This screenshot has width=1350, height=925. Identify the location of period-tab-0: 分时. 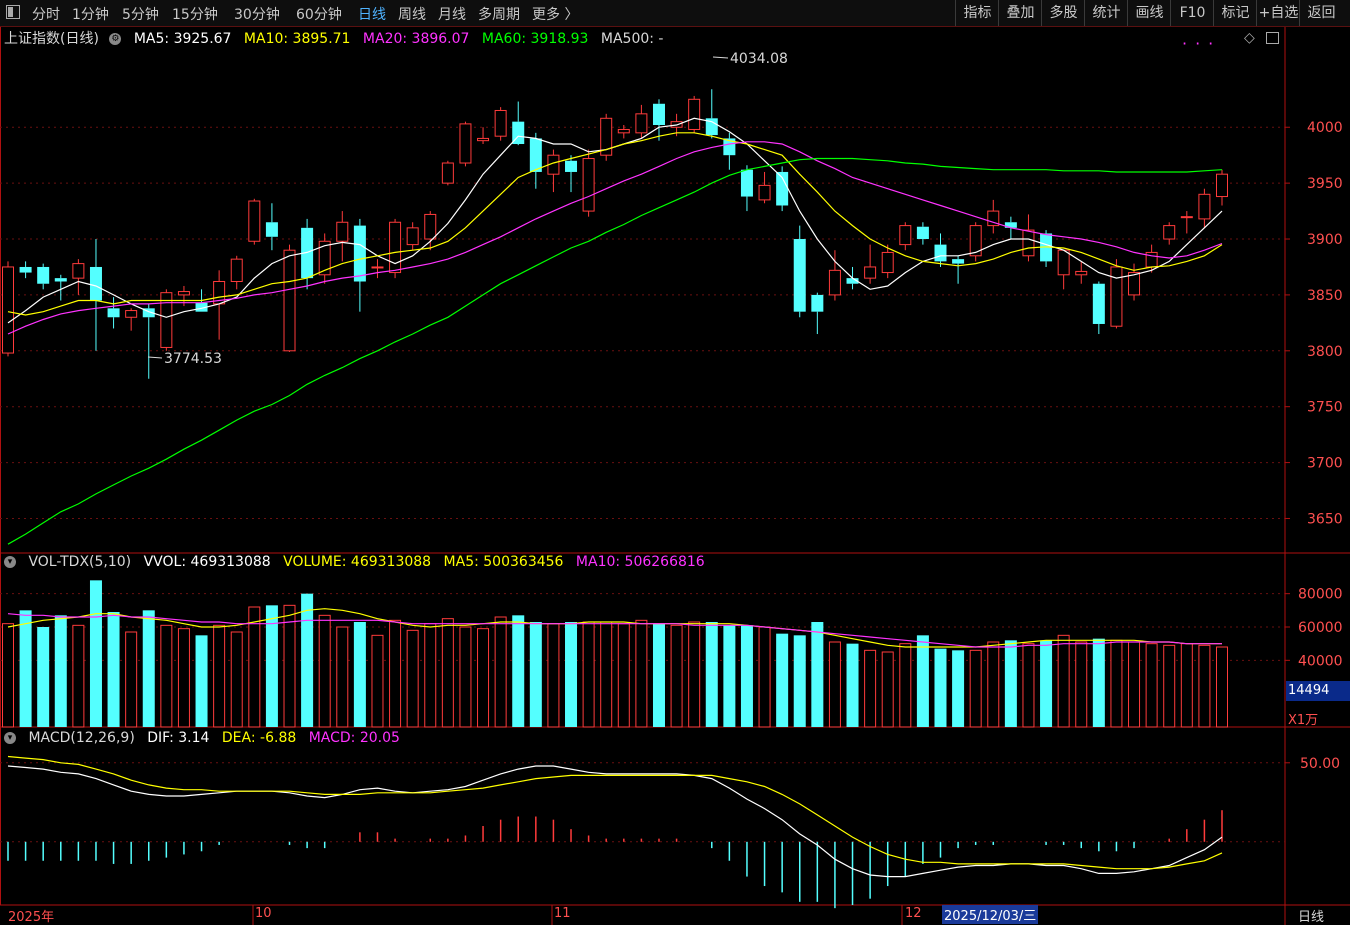
(46, 14).